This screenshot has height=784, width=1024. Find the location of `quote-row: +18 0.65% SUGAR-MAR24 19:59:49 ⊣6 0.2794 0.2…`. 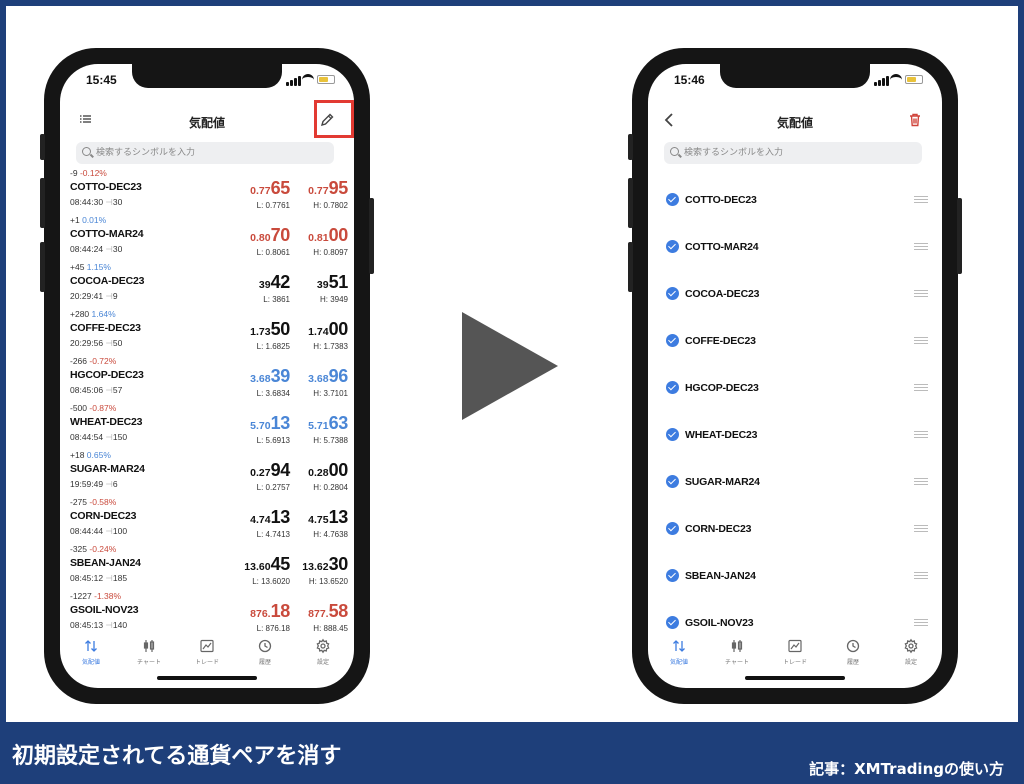

quote-row: +18 0.65% SUGAR-MAR24 19:59:49 ⊣6 0.2794 0.2… is located at coordinates (207, 473).